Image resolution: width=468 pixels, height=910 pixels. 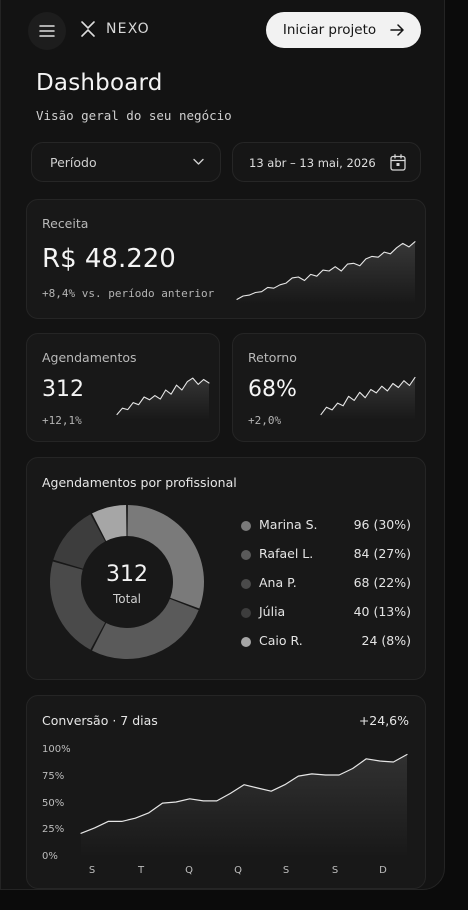 I want to click on start-project-label: Iniciar projeto, so click(x=329, y=30).